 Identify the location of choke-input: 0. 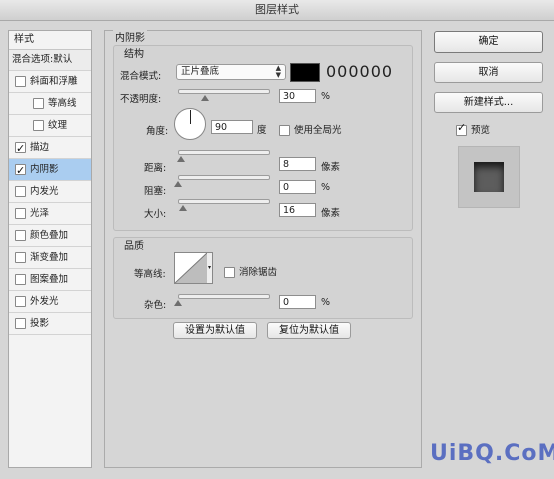
(297, 187).